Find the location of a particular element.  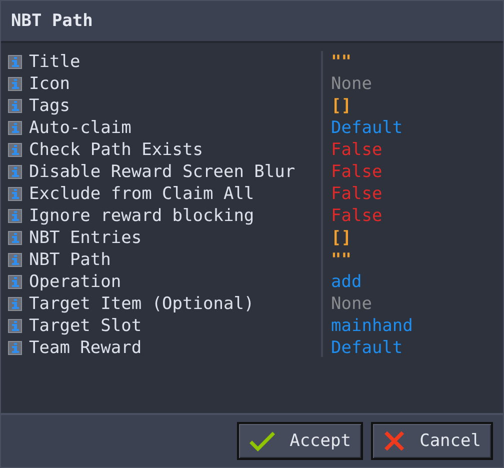

property-label: Exclude from Claim All is located at coordinates (141, 194).